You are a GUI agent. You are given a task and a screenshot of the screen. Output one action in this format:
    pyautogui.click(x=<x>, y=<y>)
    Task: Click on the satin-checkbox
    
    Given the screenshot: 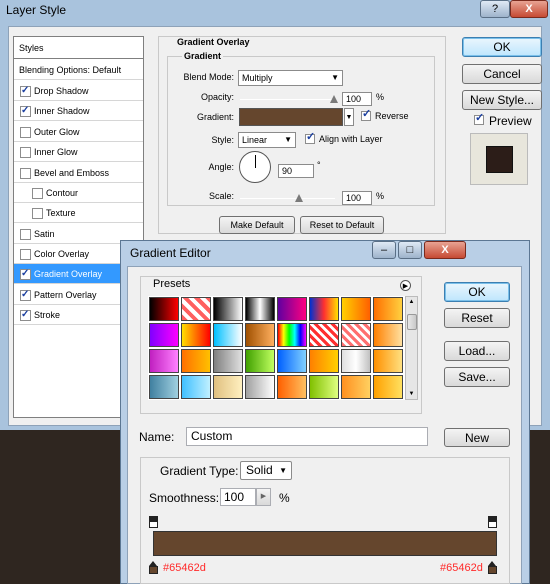 What is the action you would take?
    pyautogui.click(x=25, y=234)
    